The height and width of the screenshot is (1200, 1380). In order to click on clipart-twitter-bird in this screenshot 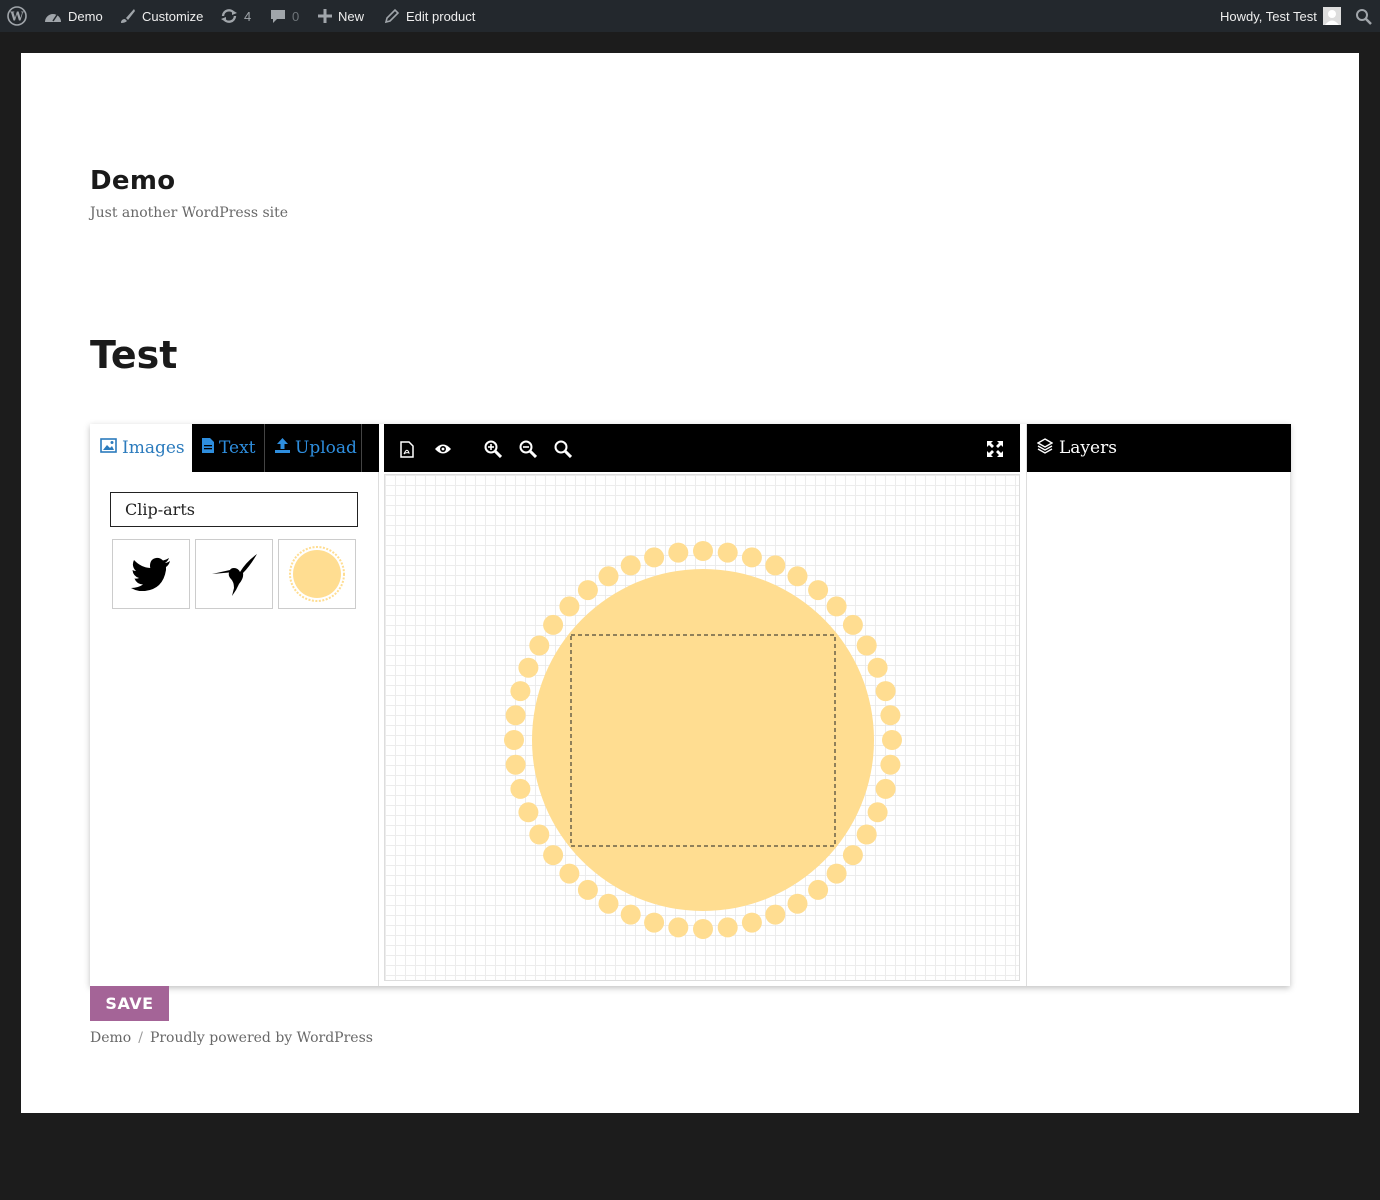, I will do `click(151, 574)`.